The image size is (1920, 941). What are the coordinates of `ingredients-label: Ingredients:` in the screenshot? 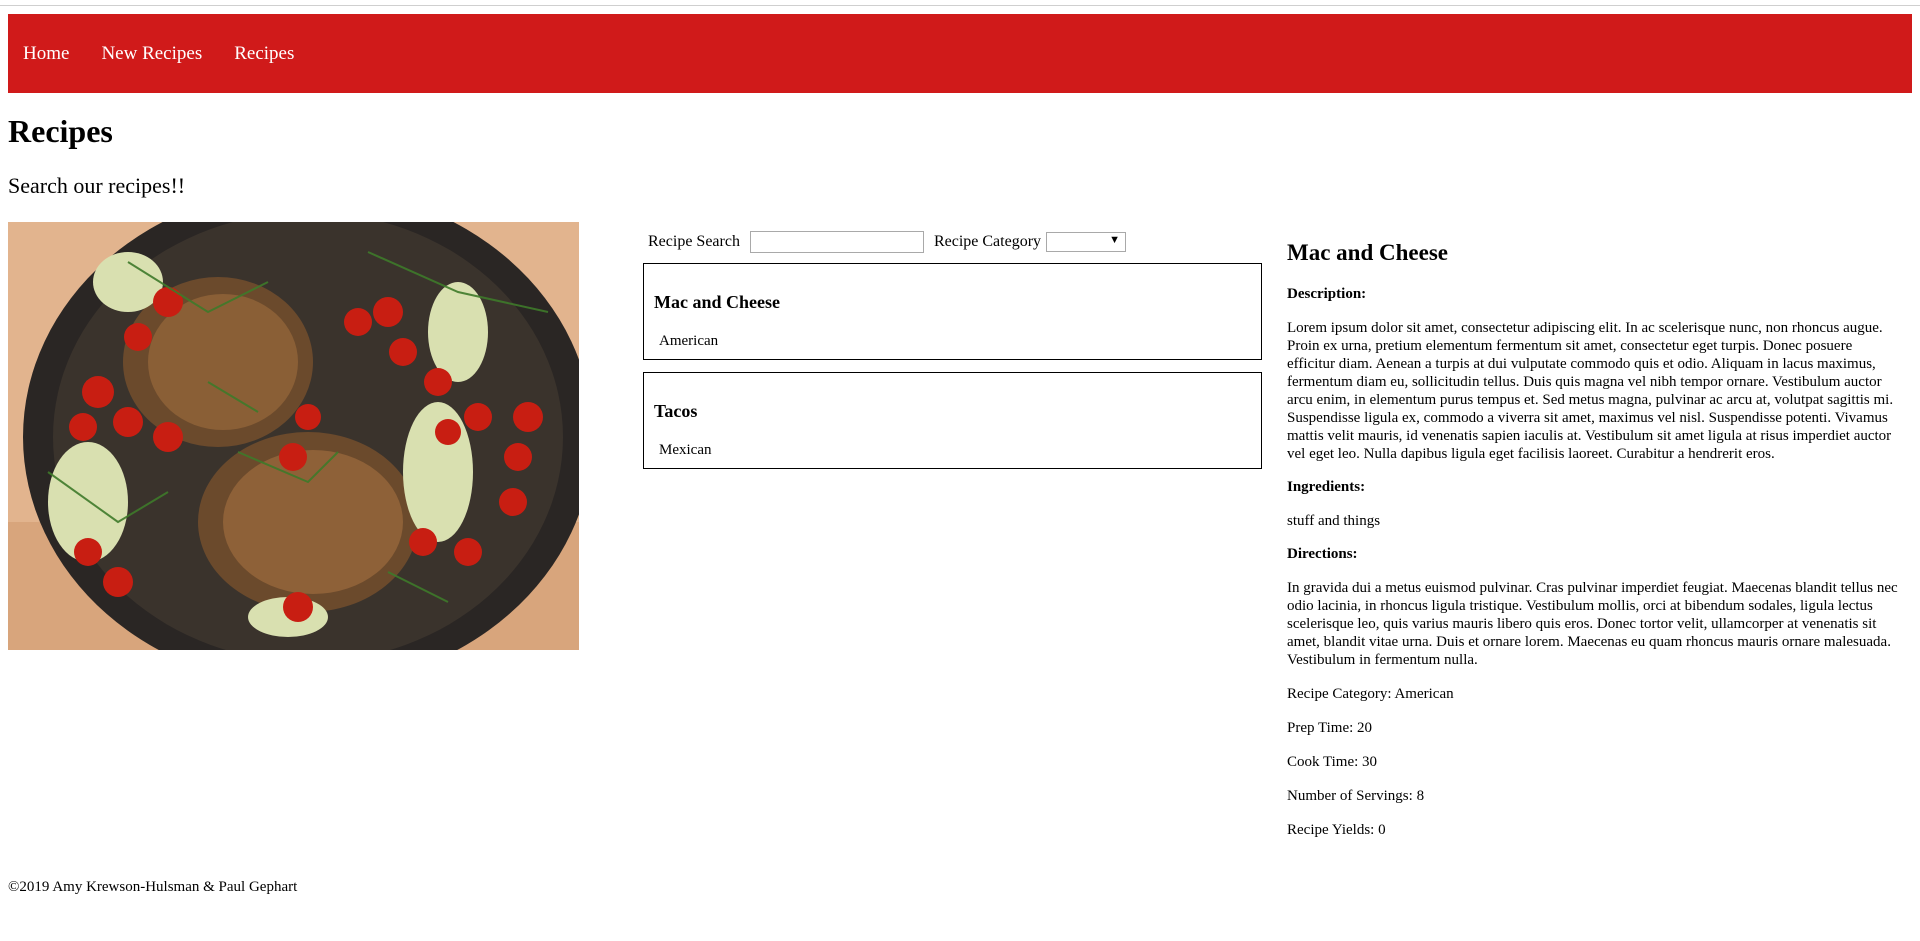 It's located at (1326, 487).